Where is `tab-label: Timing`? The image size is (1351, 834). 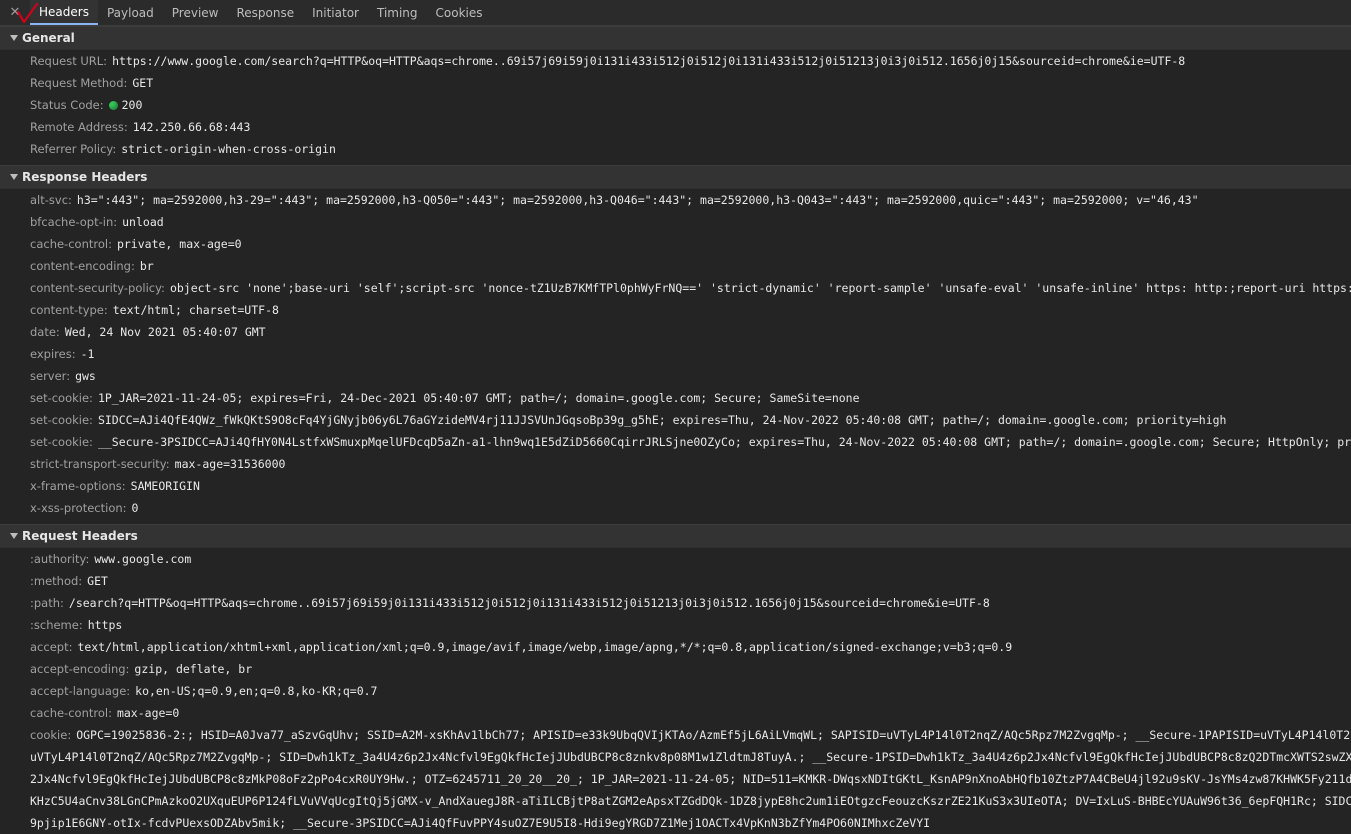 tab-label: Timing is located at coordinates (397, 12).